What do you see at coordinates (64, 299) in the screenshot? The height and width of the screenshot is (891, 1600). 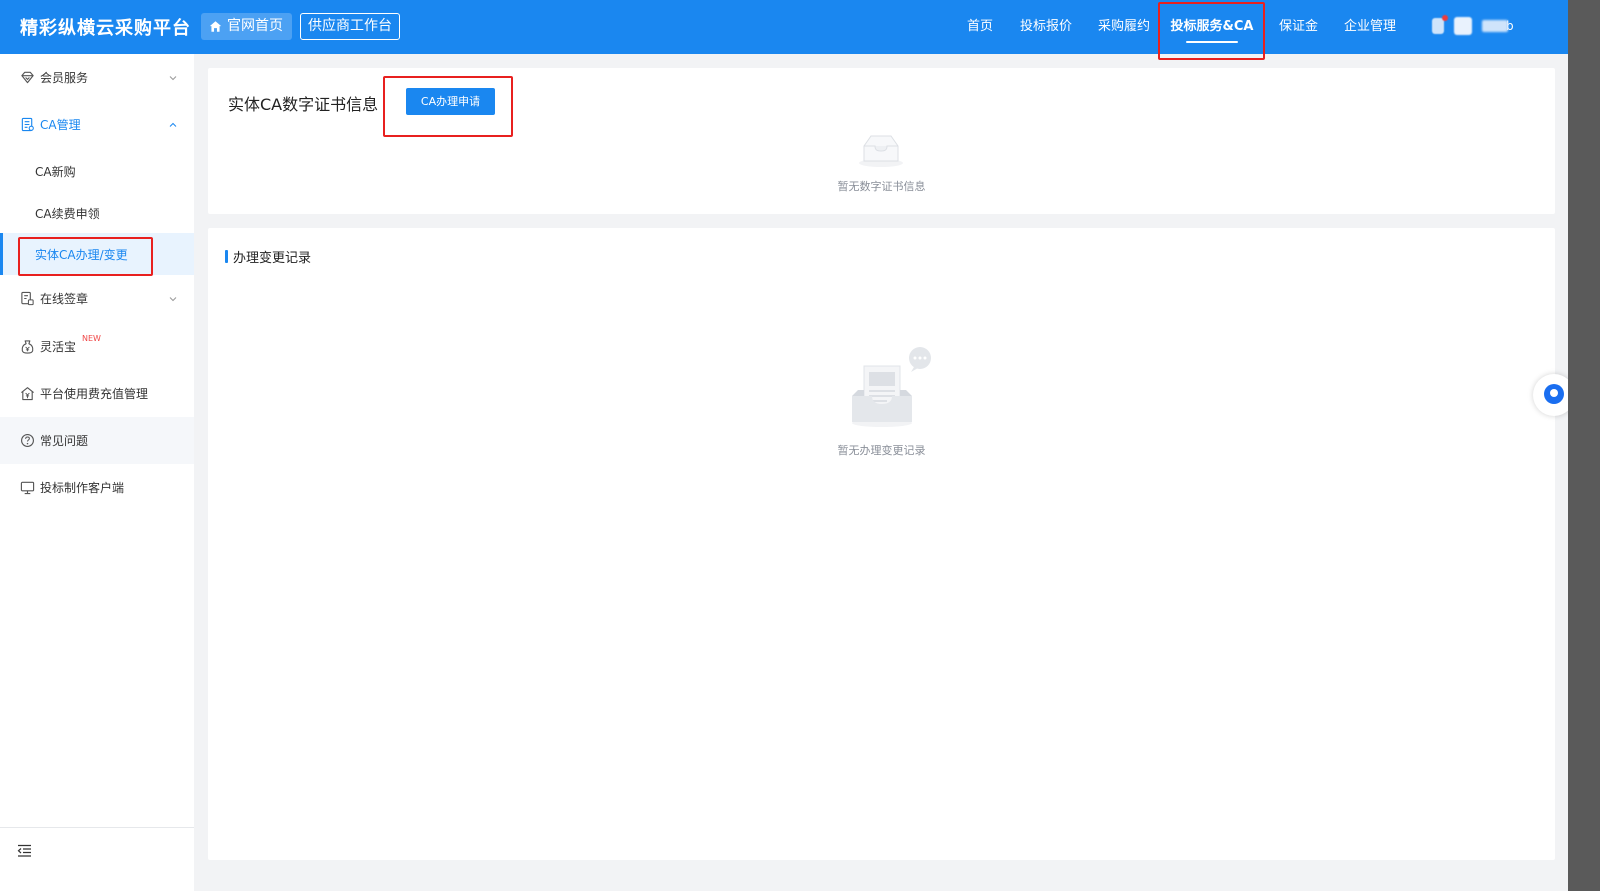 I see `sidebar-item-label: 在线签章` at bounding box center [64, 299].